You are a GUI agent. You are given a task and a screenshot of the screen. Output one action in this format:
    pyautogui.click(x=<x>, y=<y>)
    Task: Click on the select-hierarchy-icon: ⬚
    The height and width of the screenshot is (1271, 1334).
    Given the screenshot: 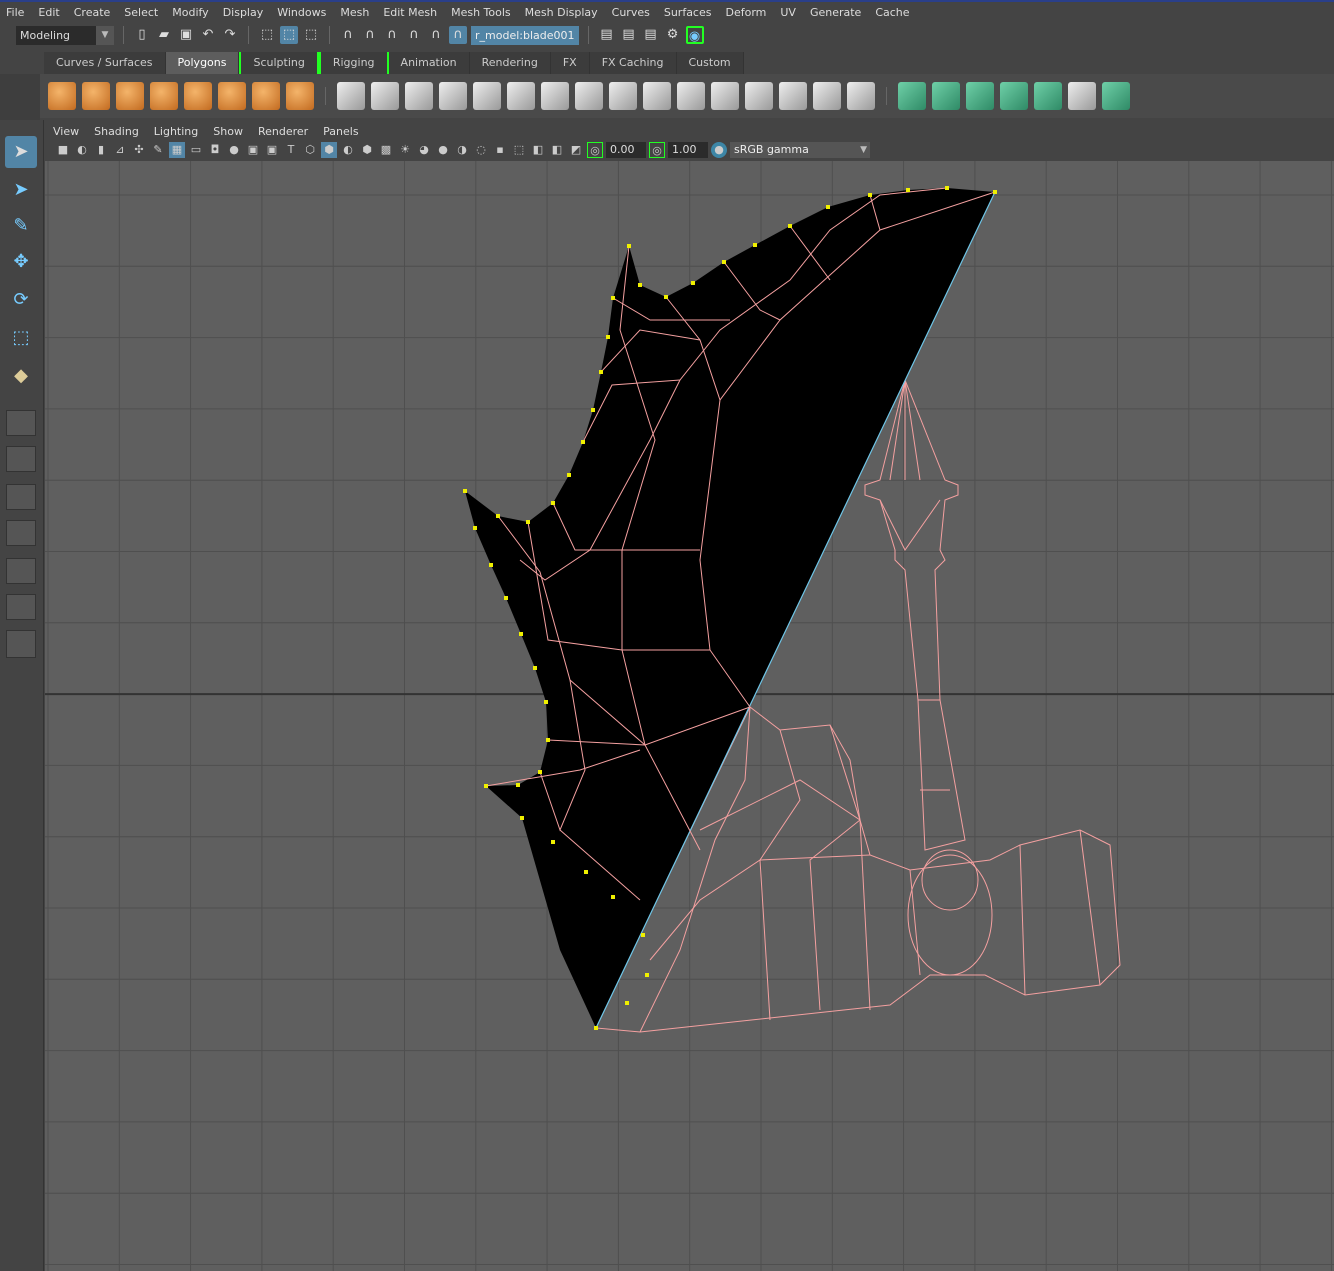 What is the action you would take?
    pyautogui.click(x=267, y=35)
    